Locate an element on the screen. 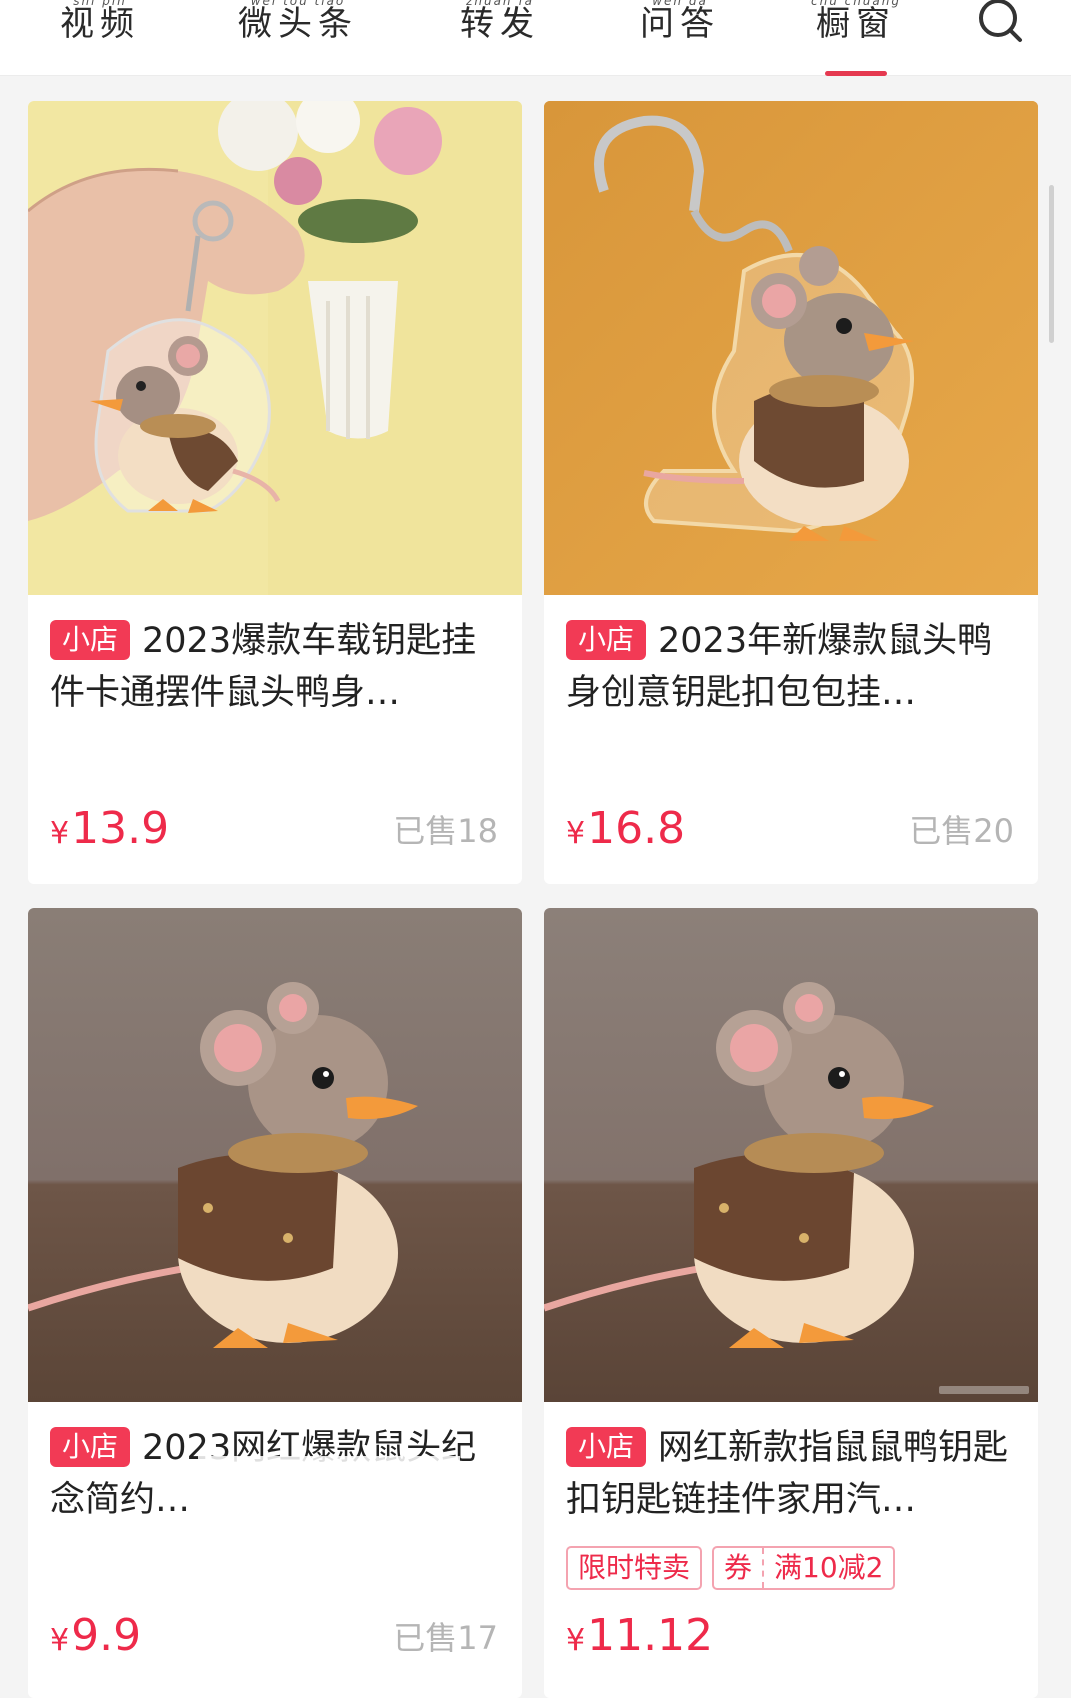 The height and width of the screenshot is (1698, 1071). coupon-label: 券 is located at coordinates (739, 1568).